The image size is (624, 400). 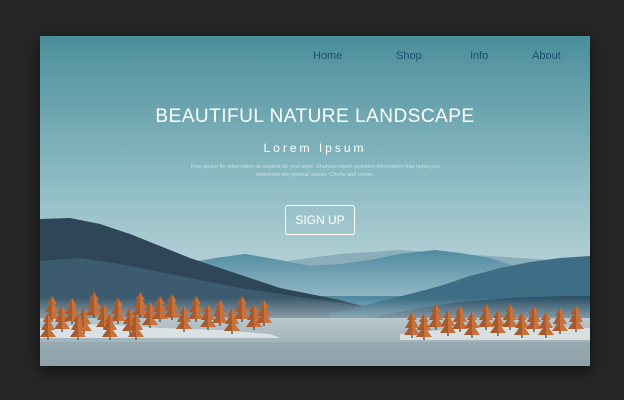 I want to click on sign-up-button: SIGN UP, so click(x=320, y=220).